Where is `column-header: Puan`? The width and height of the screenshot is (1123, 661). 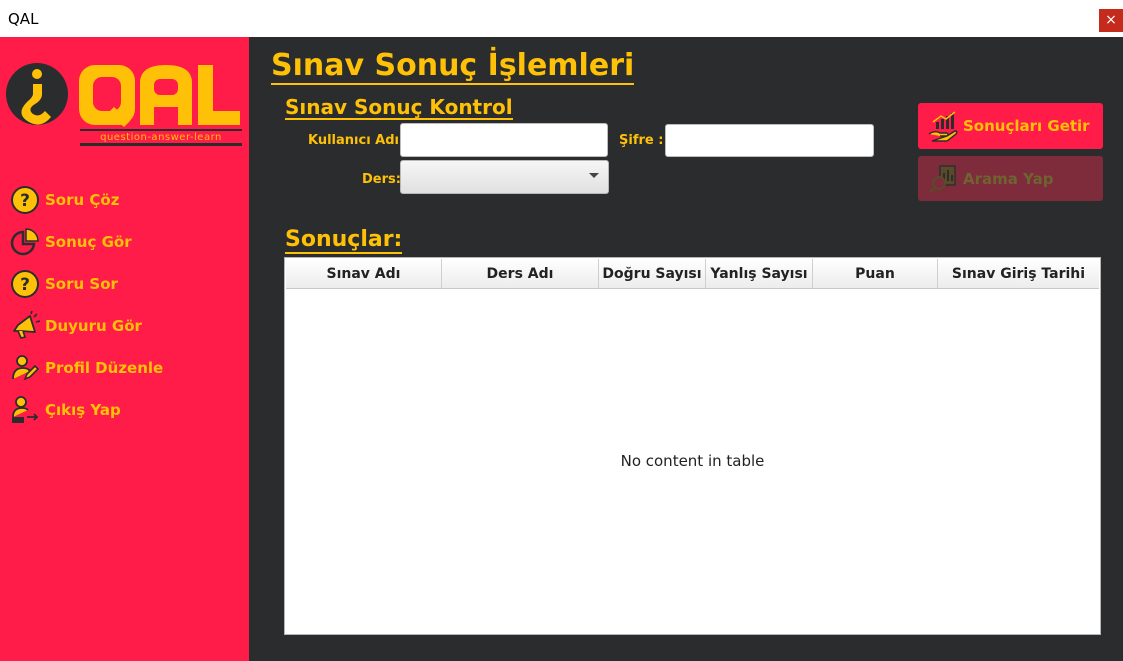 column-header: Puan is located at coordinates (875, 273).